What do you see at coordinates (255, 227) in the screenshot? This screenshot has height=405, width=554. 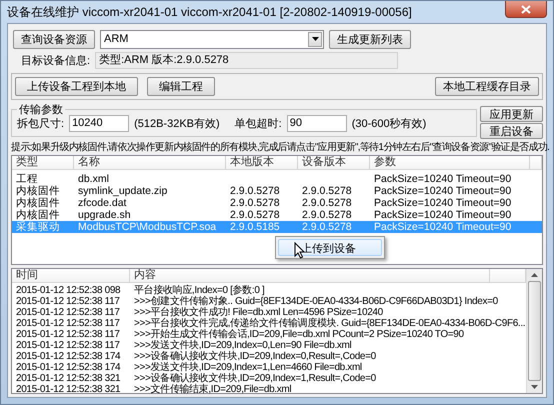 I see `table-cell: 2.9.0.5185` at bounding box center [255, 227].